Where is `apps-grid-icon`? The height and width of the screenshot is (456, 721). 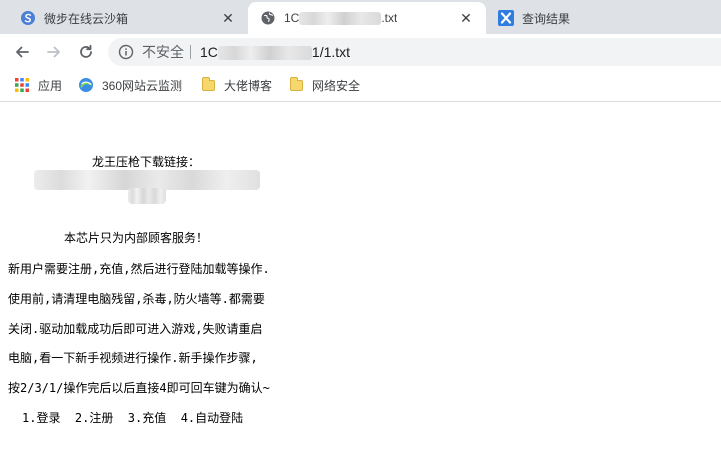 apps-grid-icon is located at coordinates (22, 85).